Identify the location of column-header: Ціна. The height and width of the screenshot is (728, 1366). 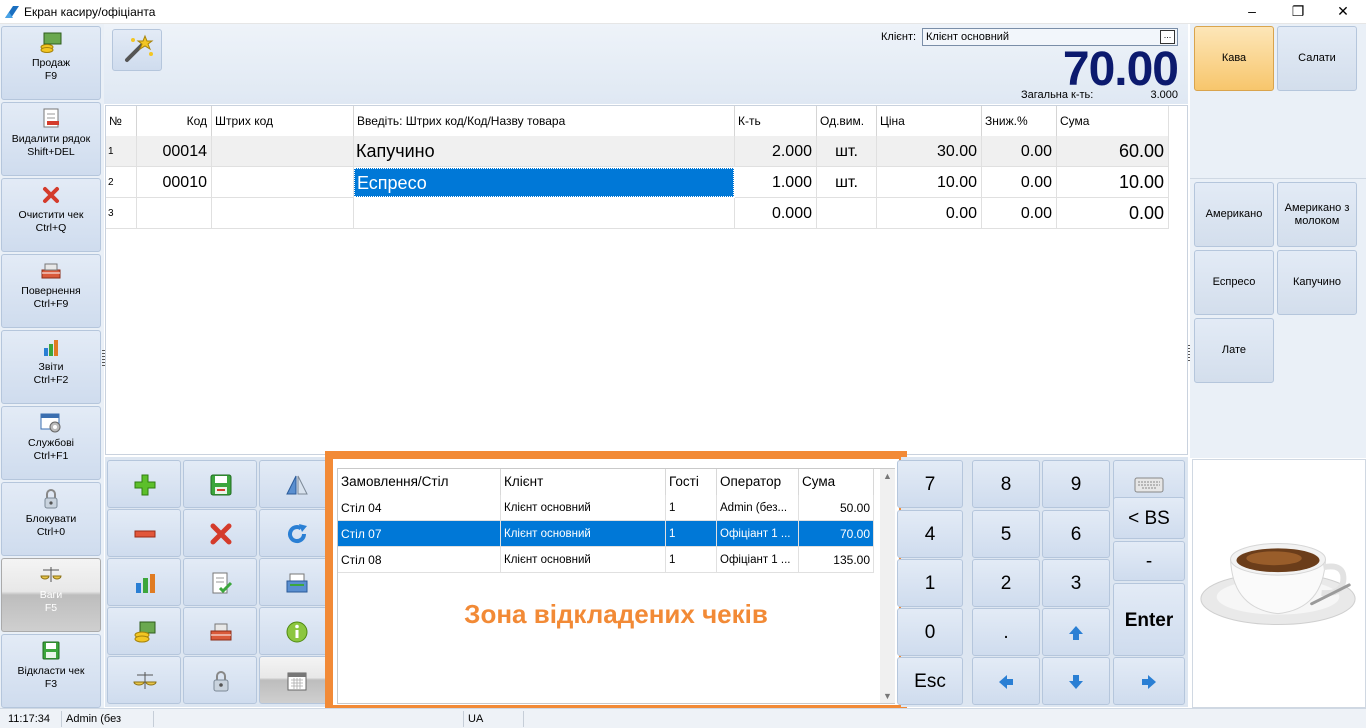
(929, 121).